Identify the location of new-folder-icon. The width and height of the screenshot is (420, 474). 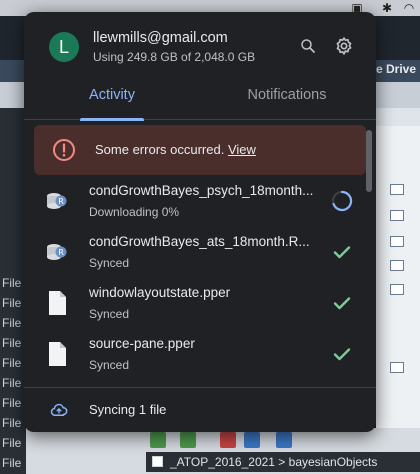
(158, 440).